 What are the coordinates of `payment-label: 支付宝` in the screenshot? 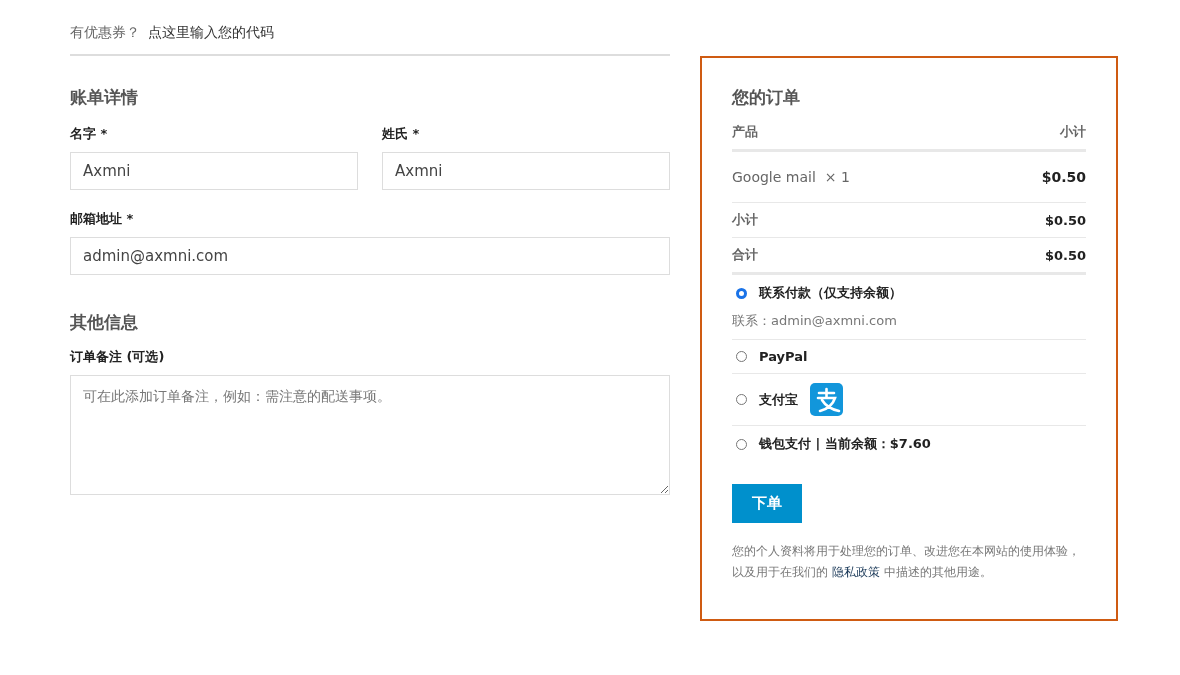 It's located at (778, 399).